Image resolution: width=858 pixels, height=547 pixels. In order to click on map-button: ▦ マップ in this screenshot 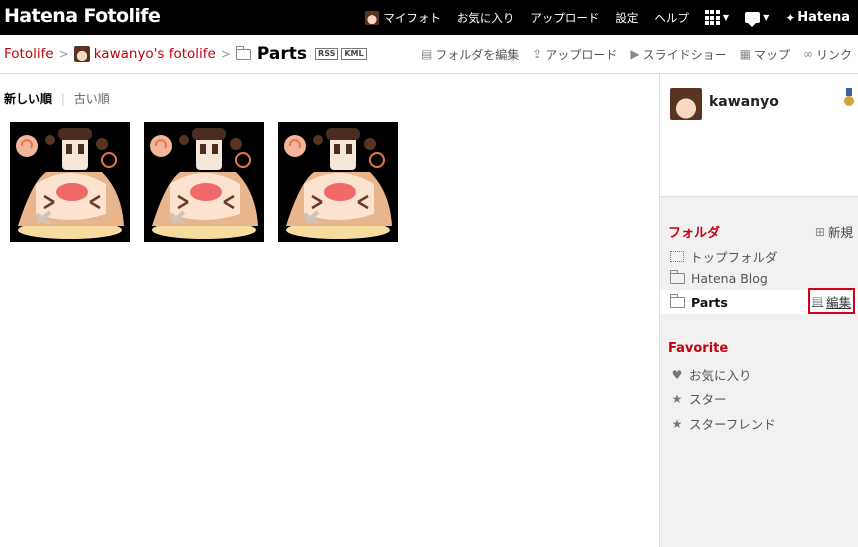, I will do `click(765, 54)`.